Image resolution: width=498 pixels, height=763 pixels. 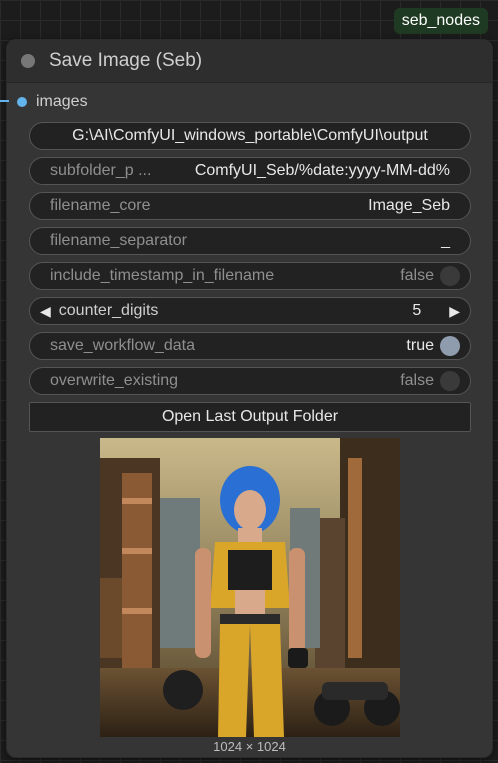 I want to click on arrow-left-icon: ◀, so click(x=45, y=311).